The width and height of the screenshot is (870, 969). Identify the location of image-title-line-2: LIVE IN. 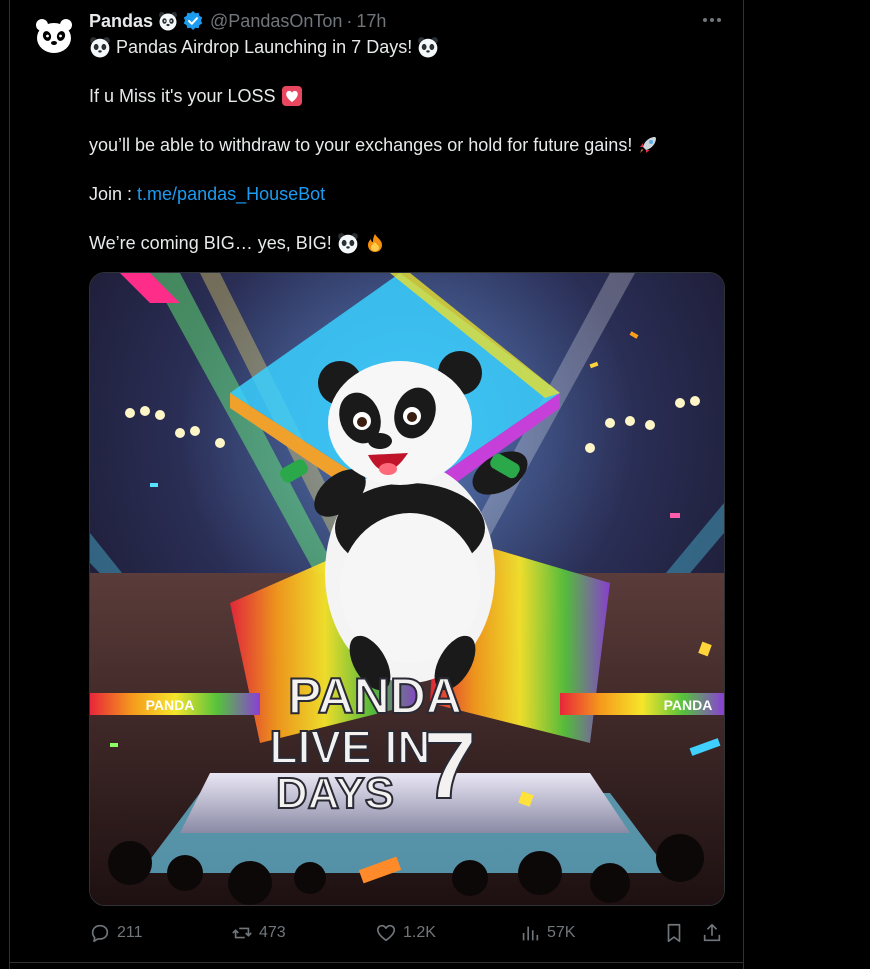
(349, 747).